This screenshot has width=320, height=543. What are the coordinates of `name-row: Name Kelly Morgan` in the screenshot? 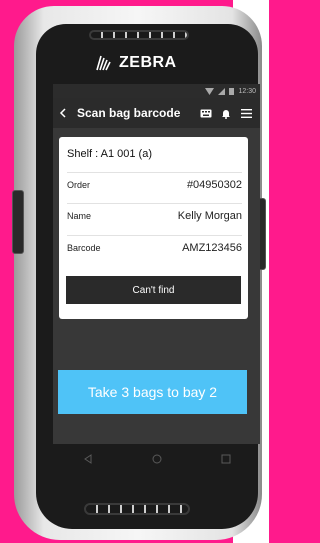 It's located at (154, 215).